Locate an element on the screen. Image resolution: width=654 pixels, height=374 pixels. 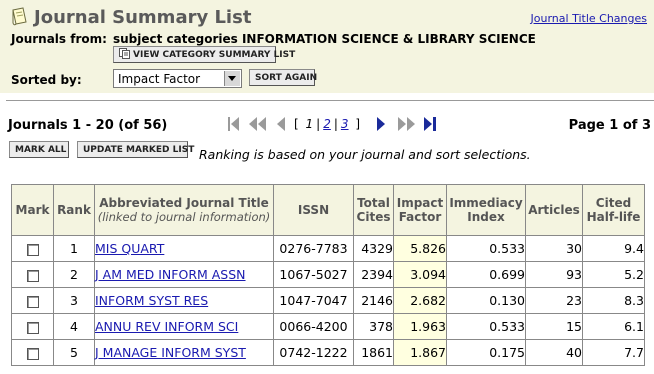
sort-select: Impact Factor is located at coordinates (177, 78).